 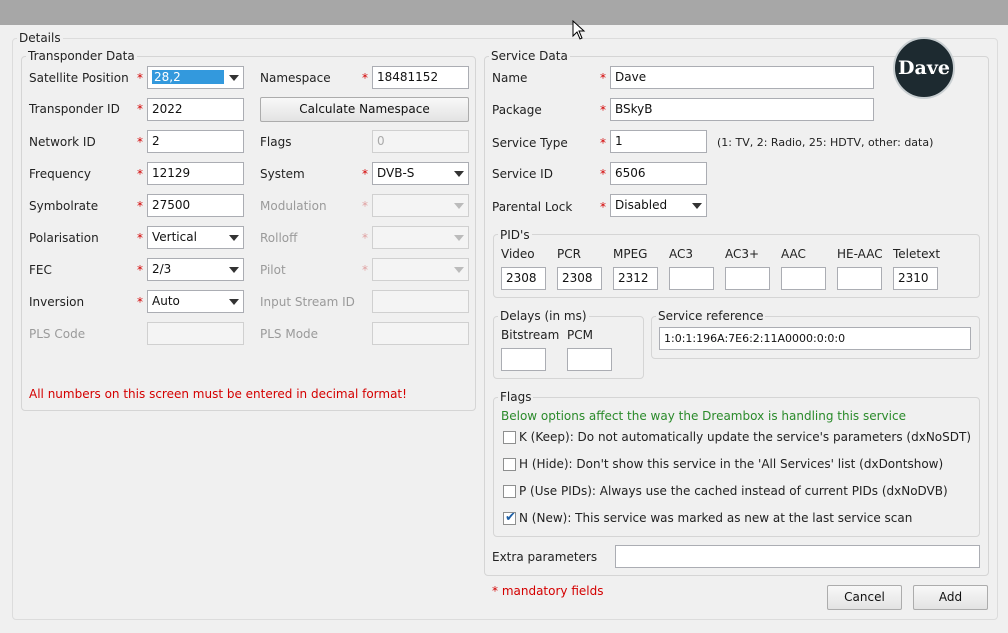 I want to click on pls-code-input, so click(x=195, y=333).